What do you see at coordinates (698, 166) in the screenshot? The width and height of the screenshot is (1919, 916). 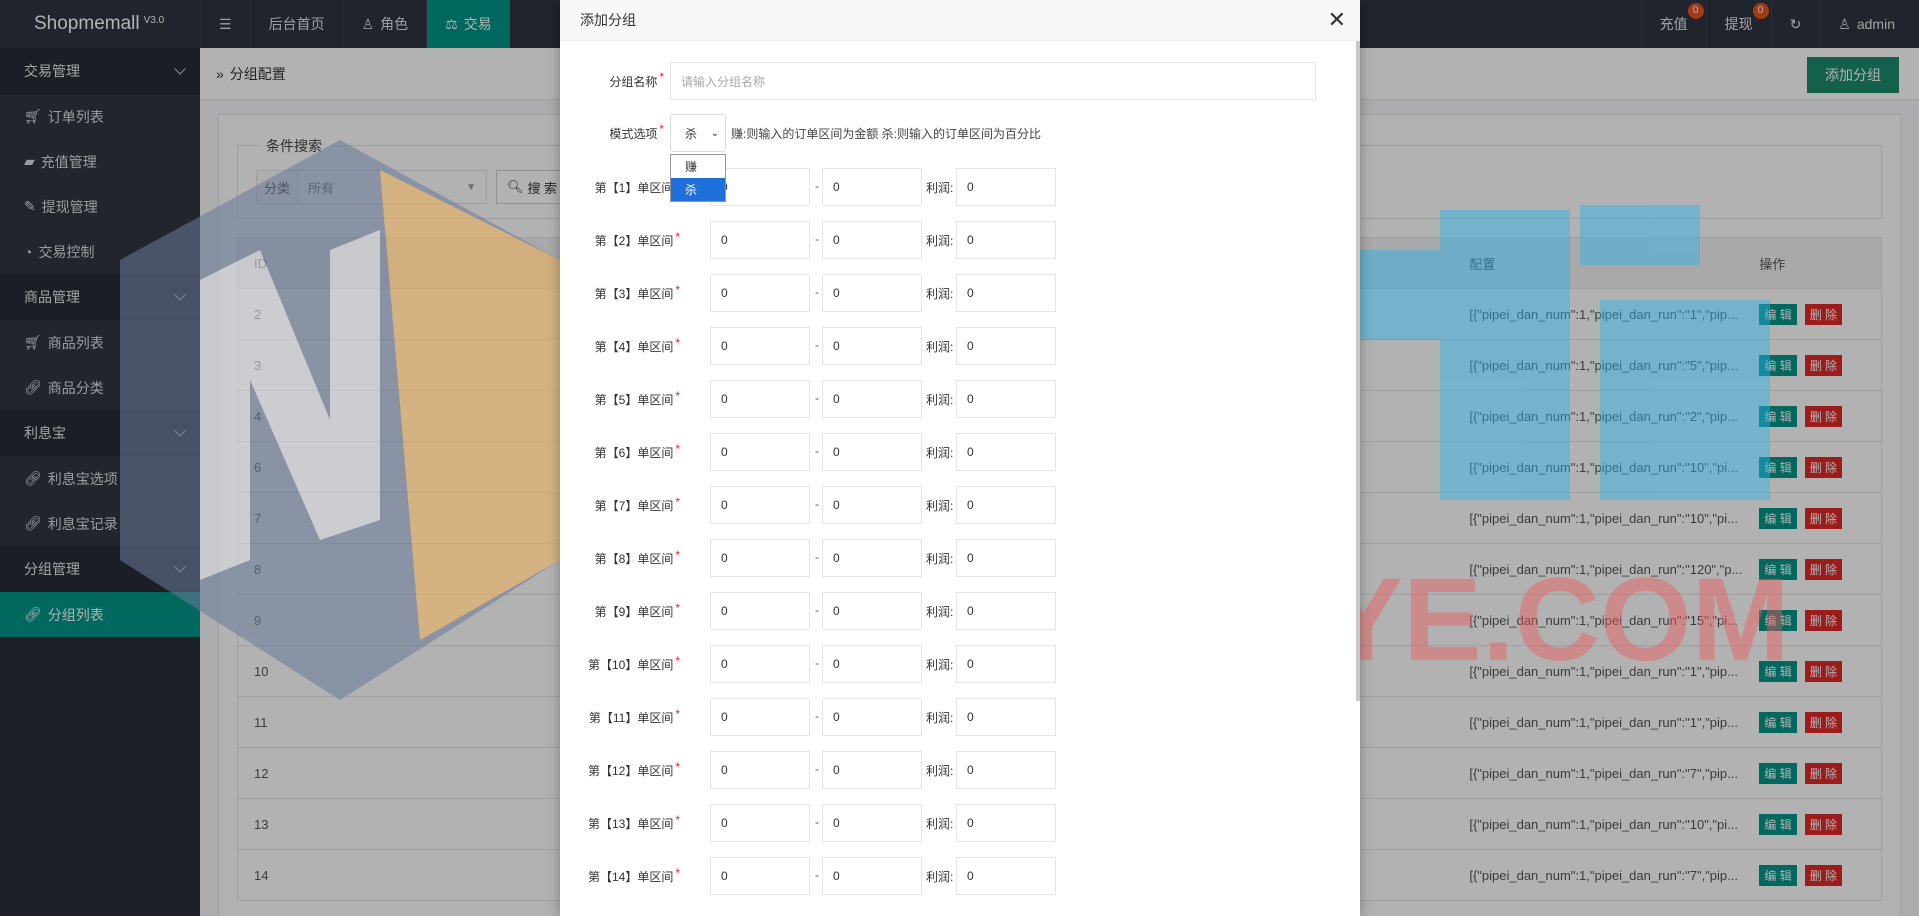 I see `mode-option-earn: 赚` at bounding box center [698, 166].